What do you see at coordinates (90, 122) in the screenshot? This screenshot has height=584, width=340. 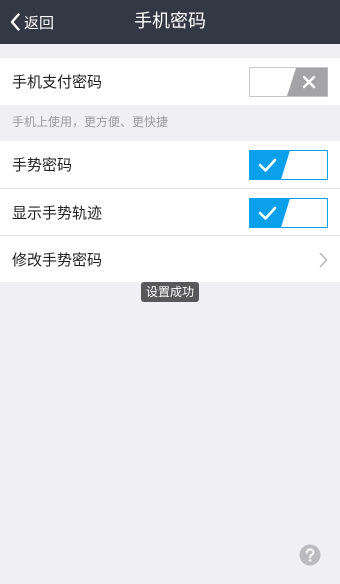 I see `payment-password-hint: 手机上使用，更方便、更快捷` at bounding box center [90, 122].